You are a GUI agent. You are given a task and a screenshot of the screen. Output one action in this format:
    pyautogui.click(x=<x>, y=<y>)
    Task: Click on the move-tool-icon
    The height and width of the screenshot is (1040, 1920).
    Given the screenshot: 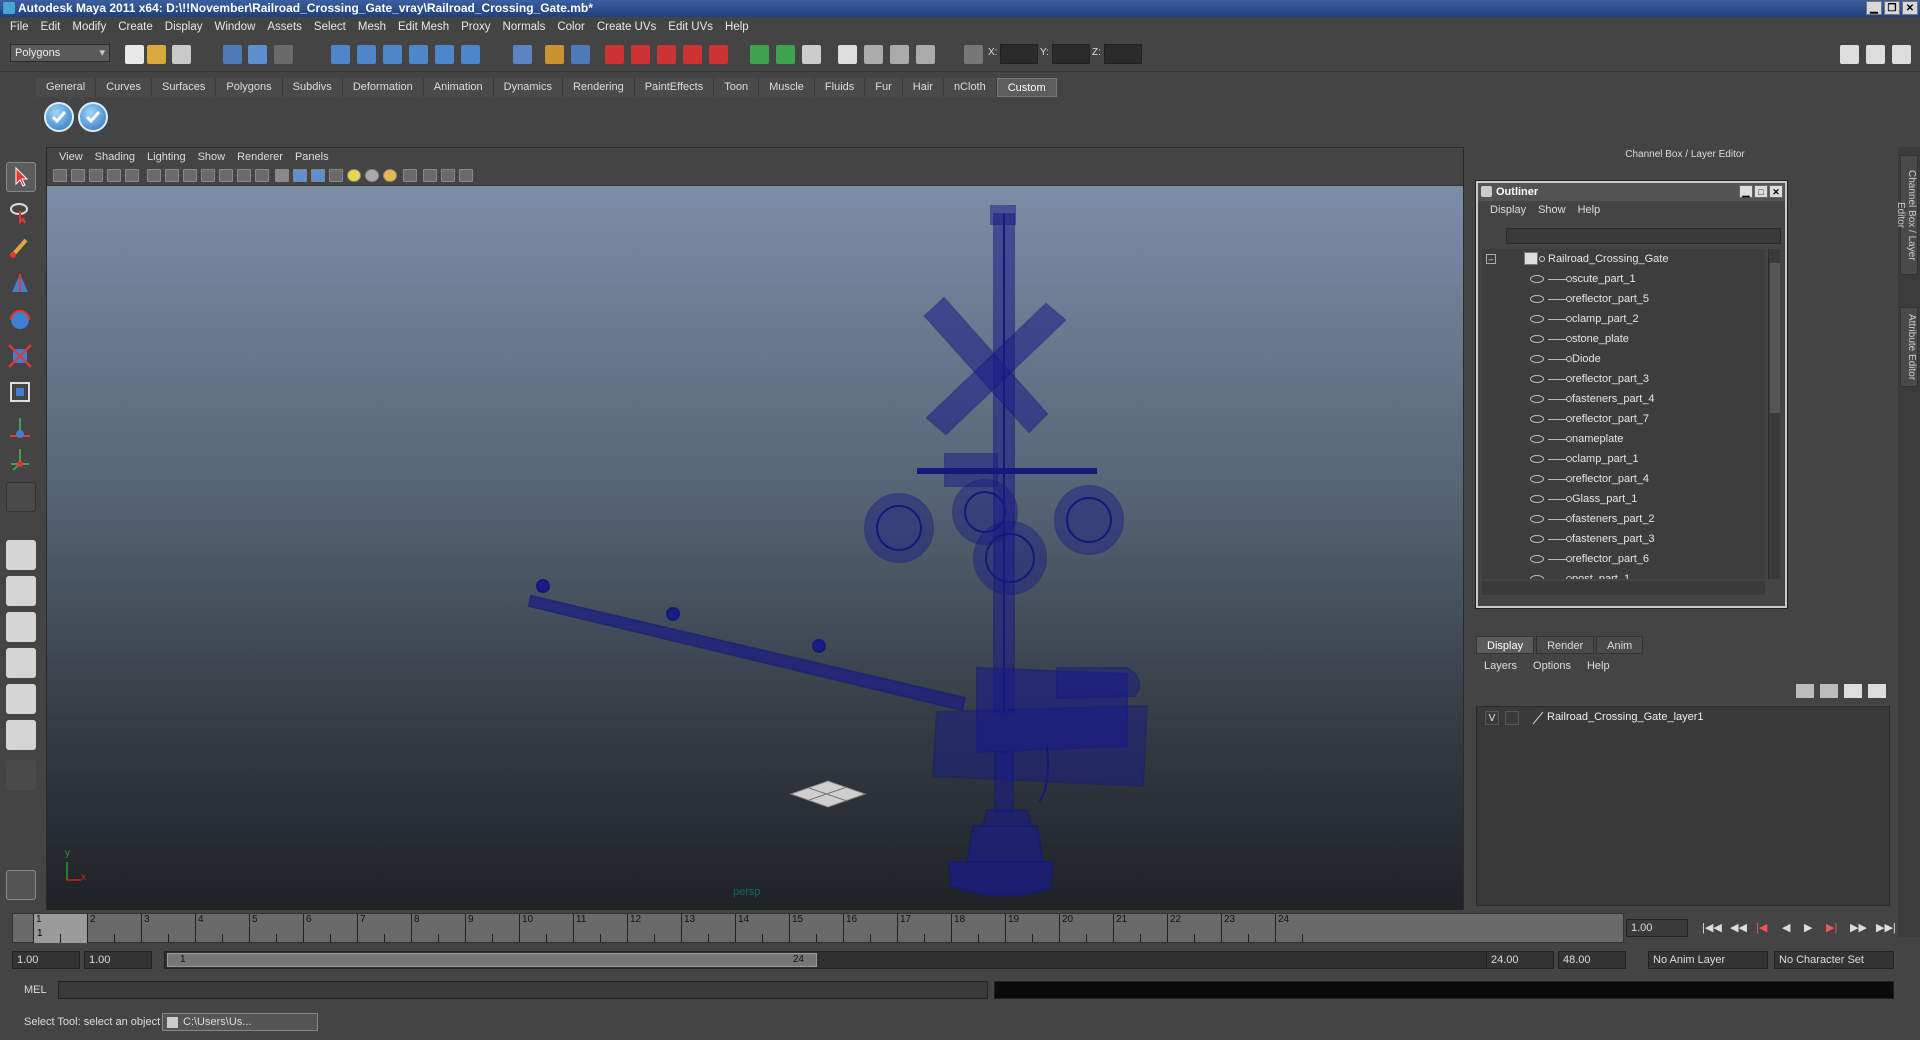 What is the action you would take?
    pyautogui.click(x=21, y=285)
    